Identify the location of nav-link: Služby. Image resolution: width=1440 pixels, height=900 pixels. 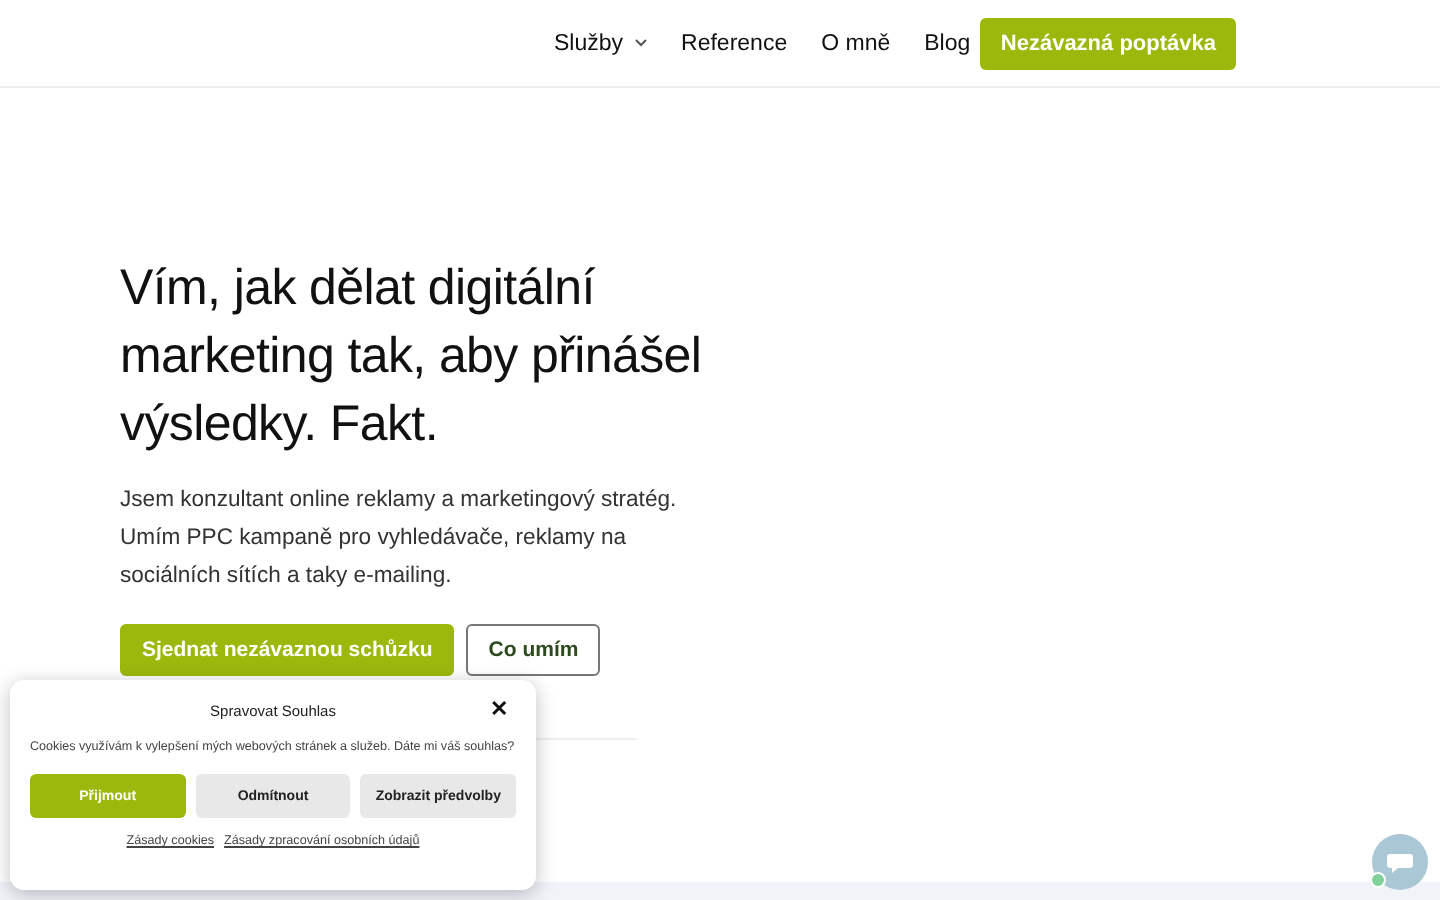
(601, 43).